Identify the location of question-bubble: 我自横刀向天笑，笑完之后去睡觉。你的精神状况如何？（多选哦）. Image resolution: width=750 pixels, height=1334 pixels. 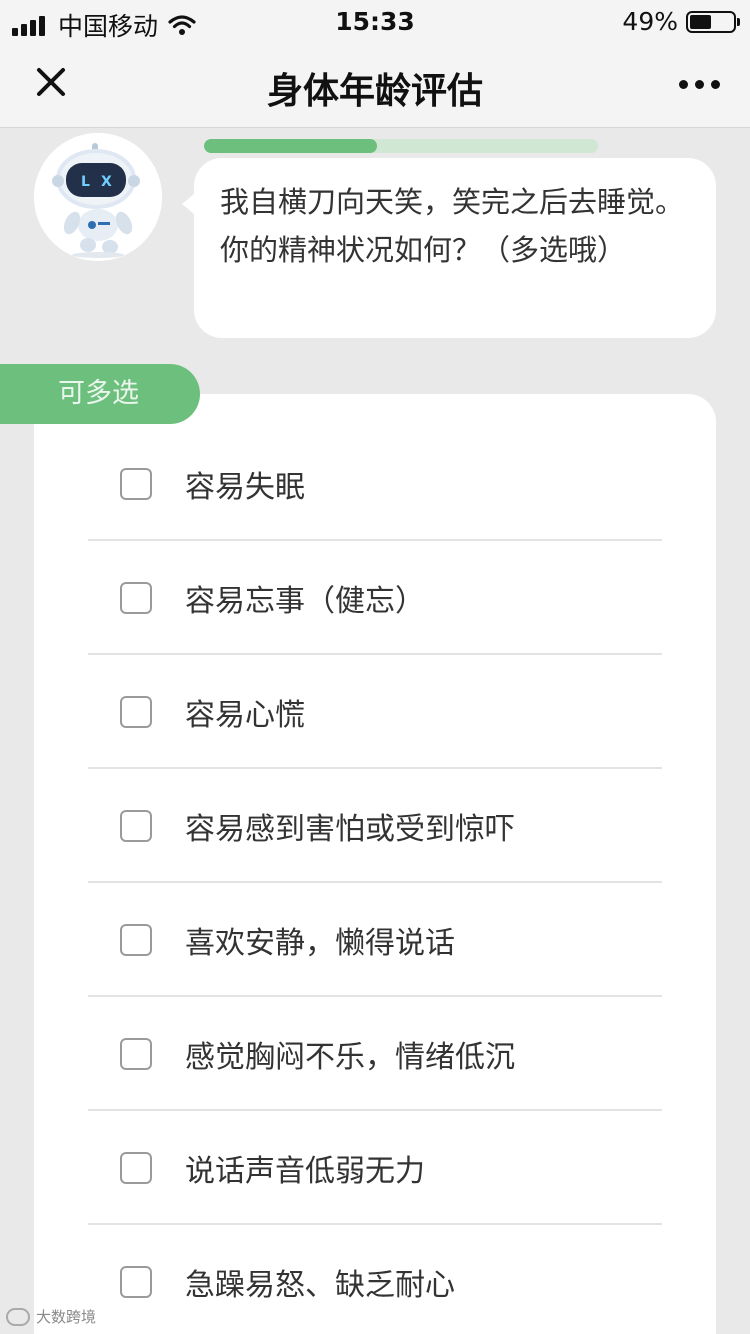
(449, 248).